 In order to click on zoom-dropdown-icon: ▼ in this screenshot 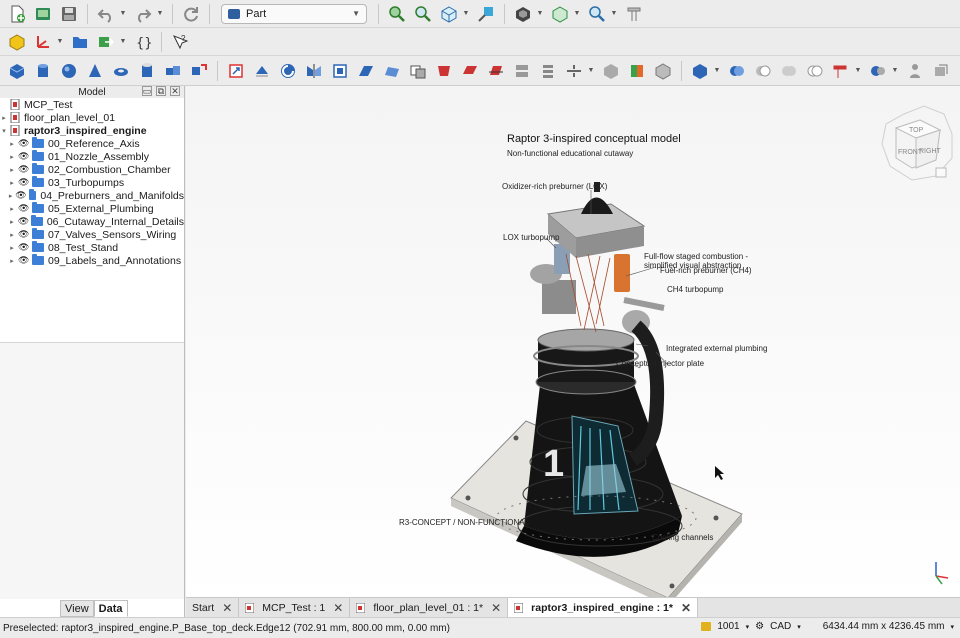, I will do `click(614, 14)`.